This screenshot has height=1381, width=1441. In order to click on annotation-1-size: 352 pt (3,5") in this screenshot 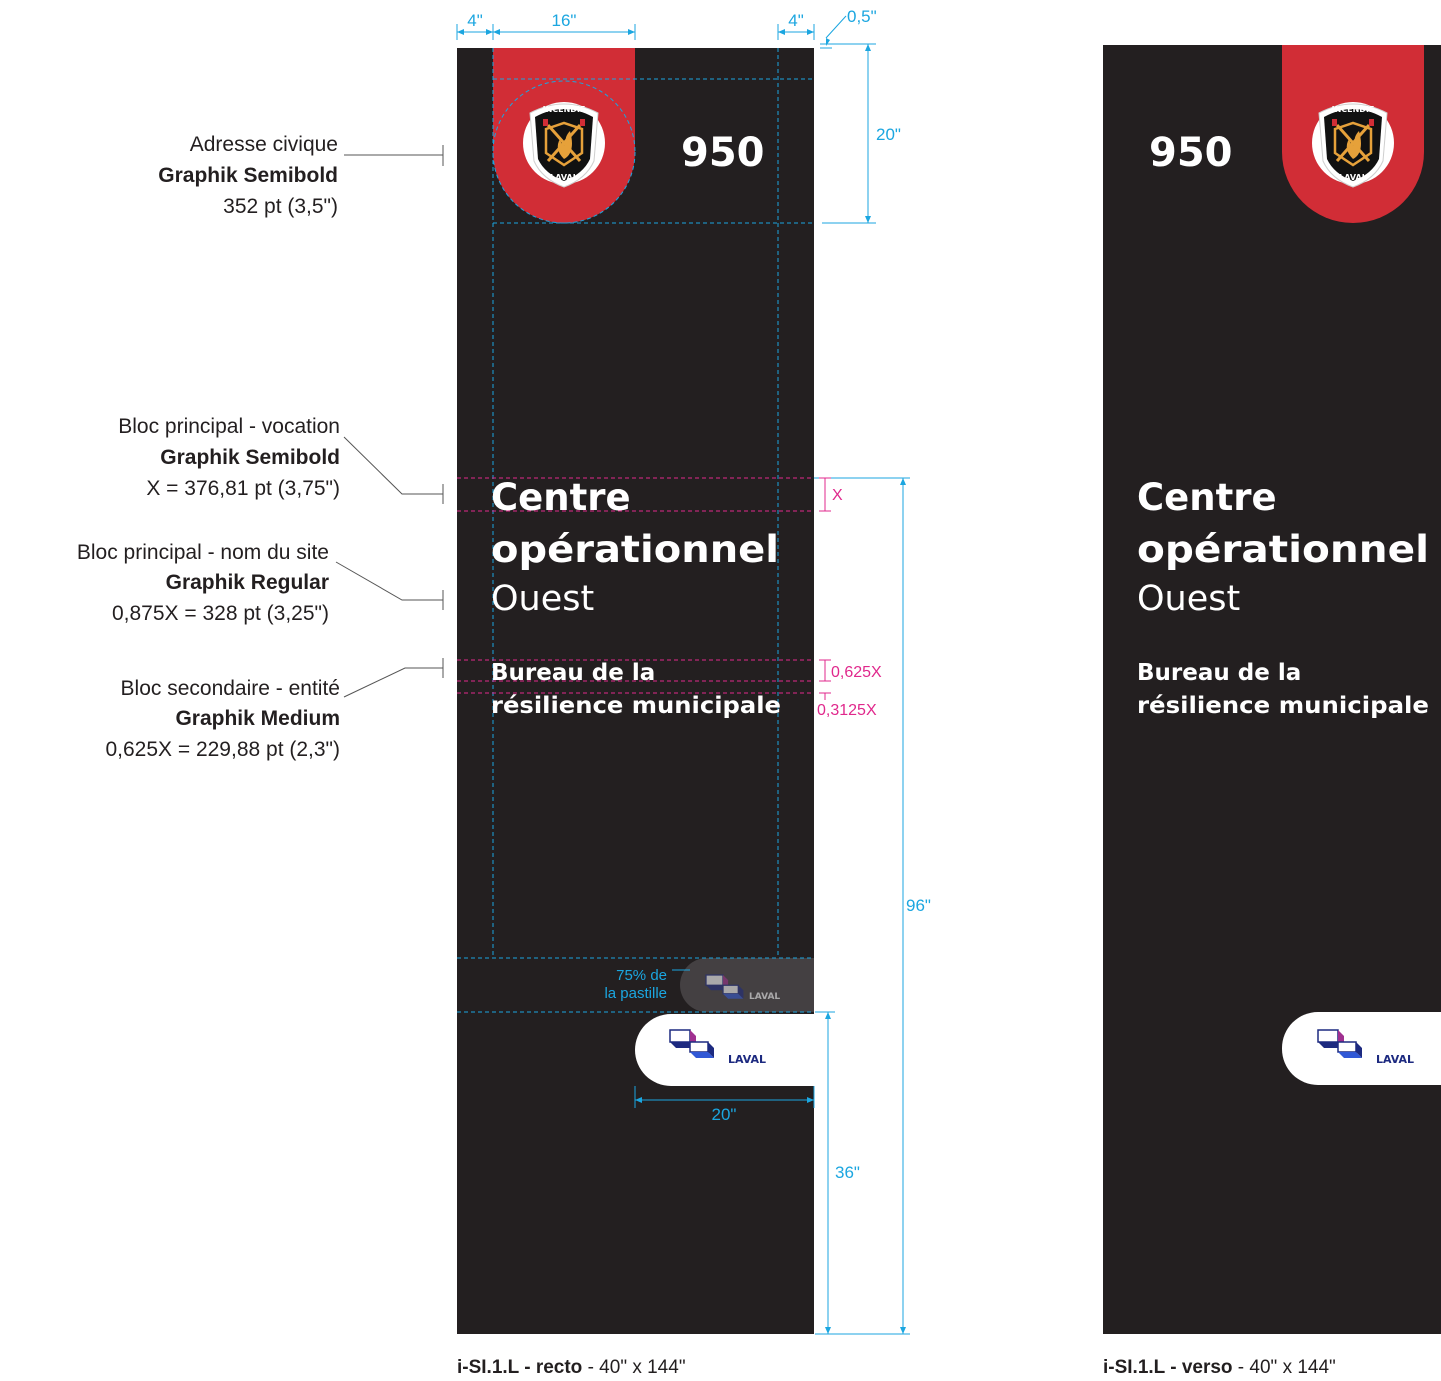, I will do `click(280, 206)`.